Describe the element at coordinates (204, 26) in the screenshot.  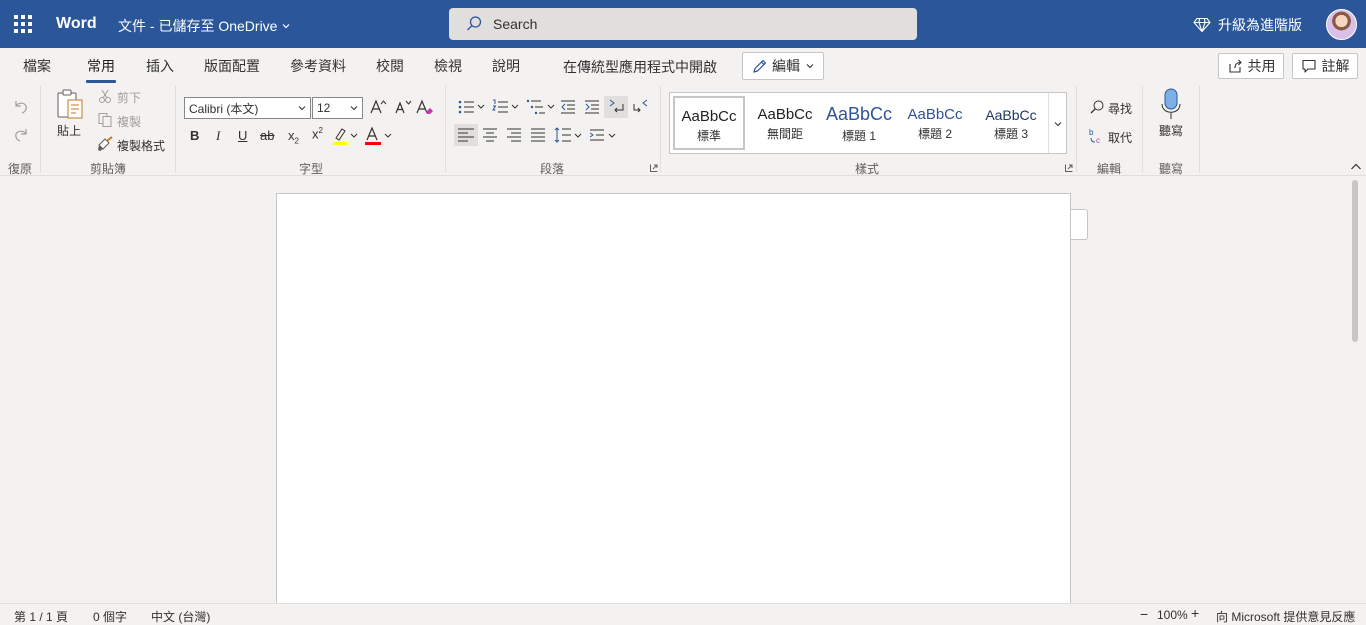
I see `document-title: 文件 - 已儲存至 OneDrive` at that location.